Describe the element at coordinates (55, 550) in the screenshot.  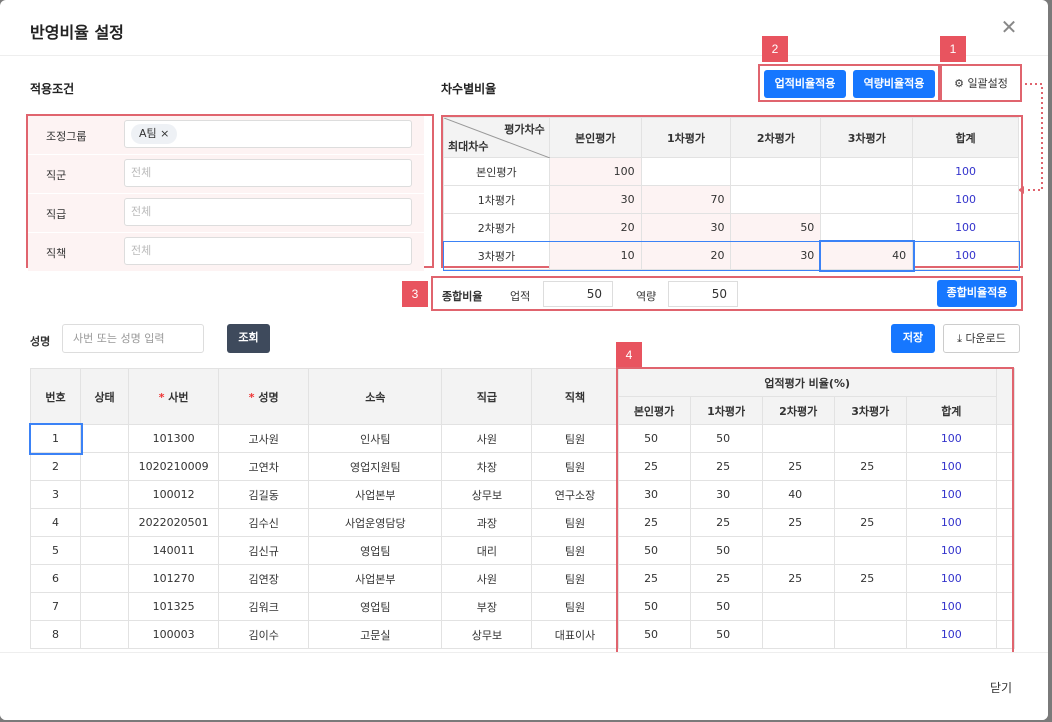
I see `row-number: 5` at that location.